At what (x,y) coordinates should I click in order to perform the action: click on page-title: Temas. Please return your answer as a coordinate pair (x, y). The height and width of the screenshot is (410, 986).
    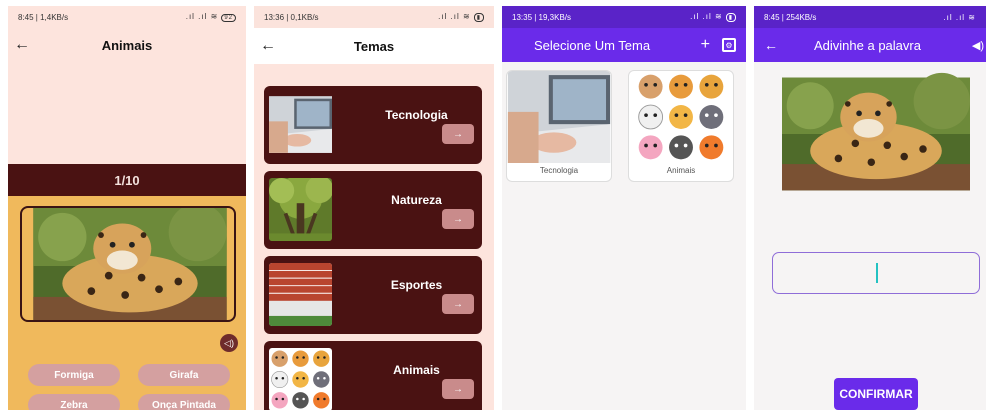
    Looking at the image, I should click on (374, 46).